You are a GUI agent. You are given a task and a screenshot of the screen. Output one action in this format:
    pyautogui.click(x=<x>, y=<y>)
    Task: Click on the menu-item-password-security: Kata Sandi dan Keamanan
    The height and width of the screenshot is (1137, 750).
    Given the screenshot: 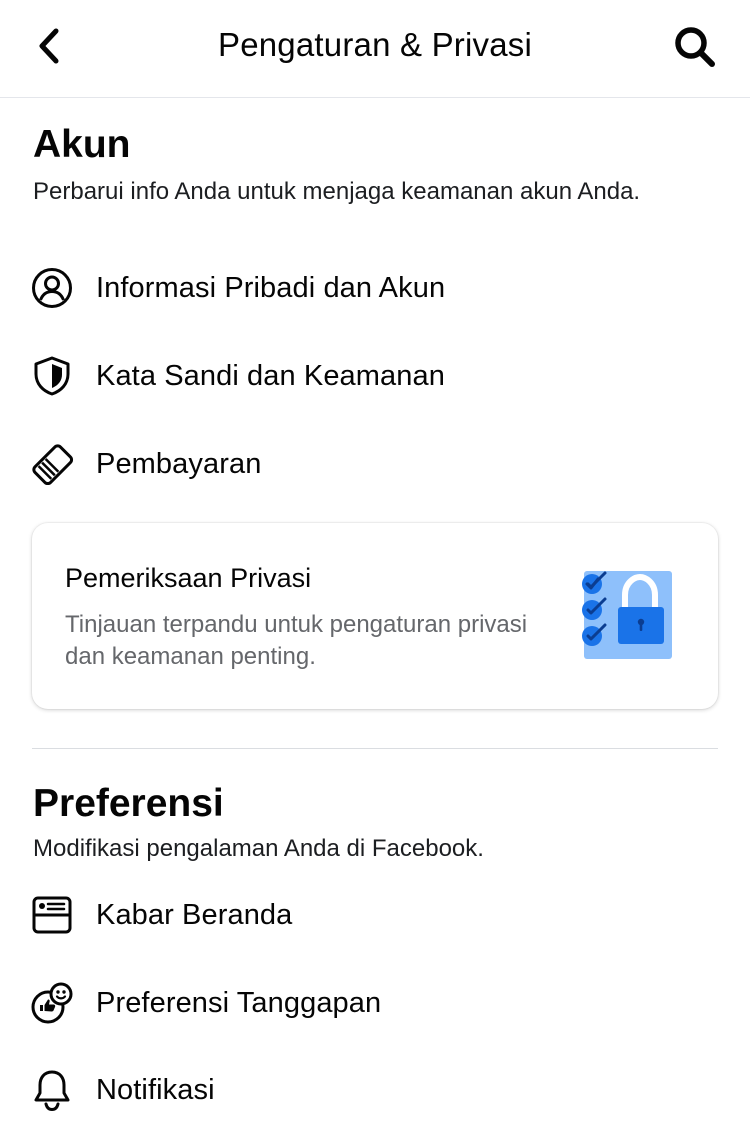 What is the action you would take?
    pyautogui.click(x=375, y=376)
    